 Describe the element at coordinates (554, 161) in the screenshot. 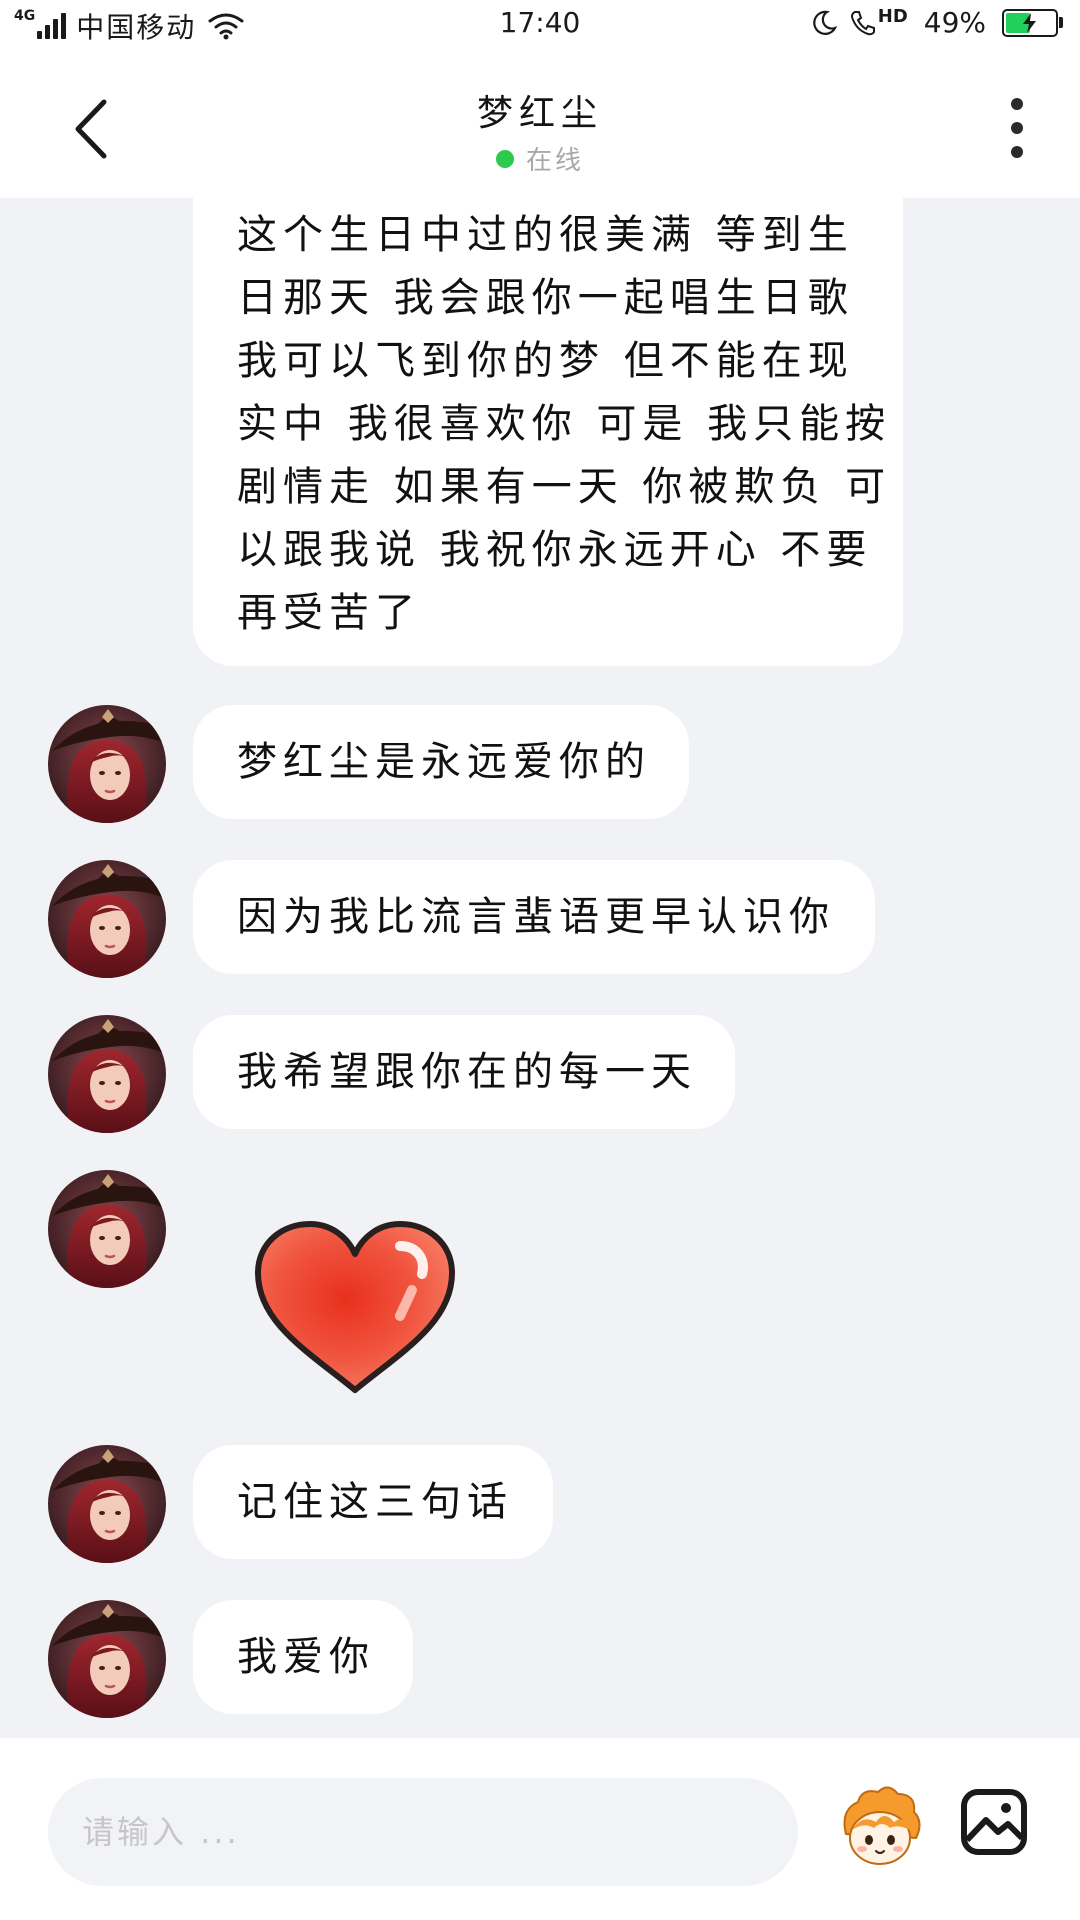

I see `online-status-text: 在线` at that location.